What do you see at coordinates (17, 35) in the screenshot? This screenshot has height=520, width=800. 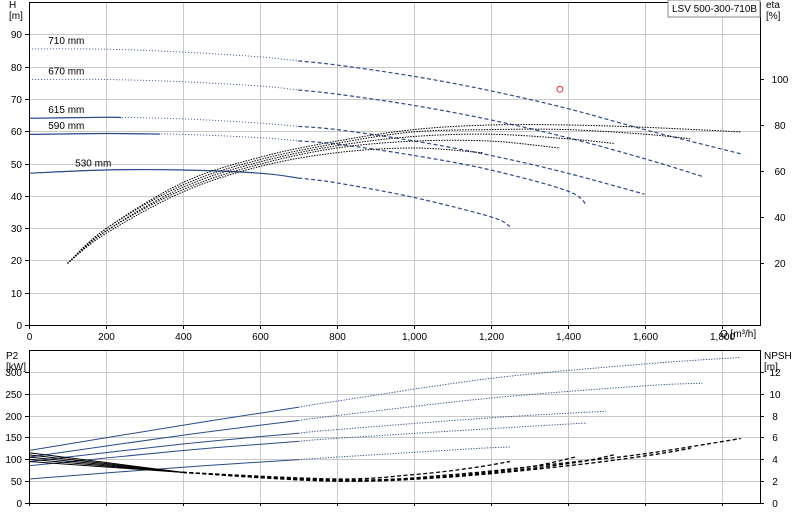 I see `y-tick-label: 90` at bounding box center [17, 35].